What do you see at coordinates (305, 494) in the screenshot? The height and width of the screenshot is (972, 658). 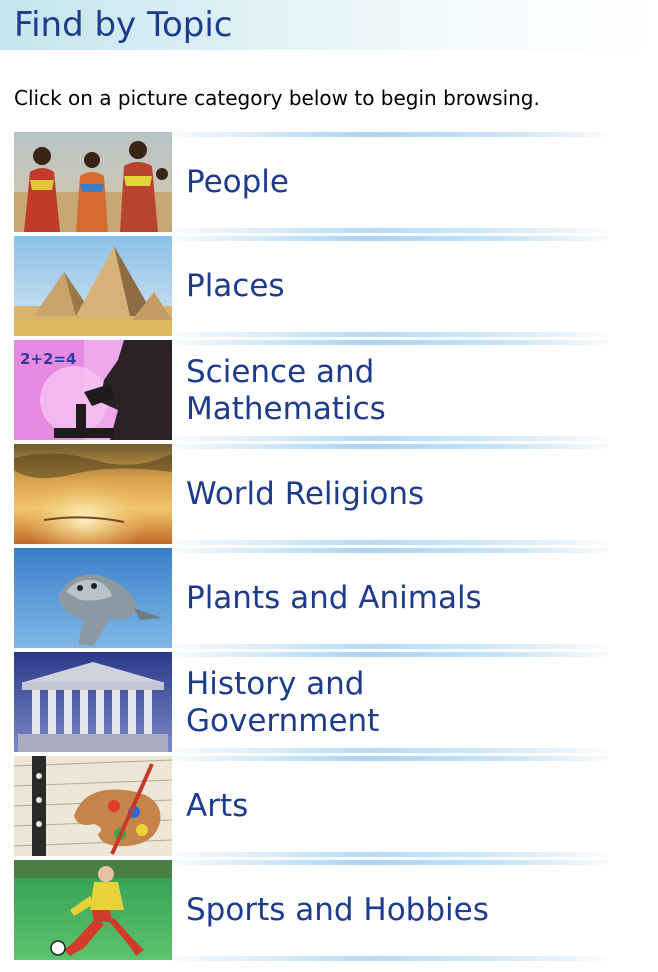 I see `topic-label-world-religions: World Religions` at bounding box center [305, 494].